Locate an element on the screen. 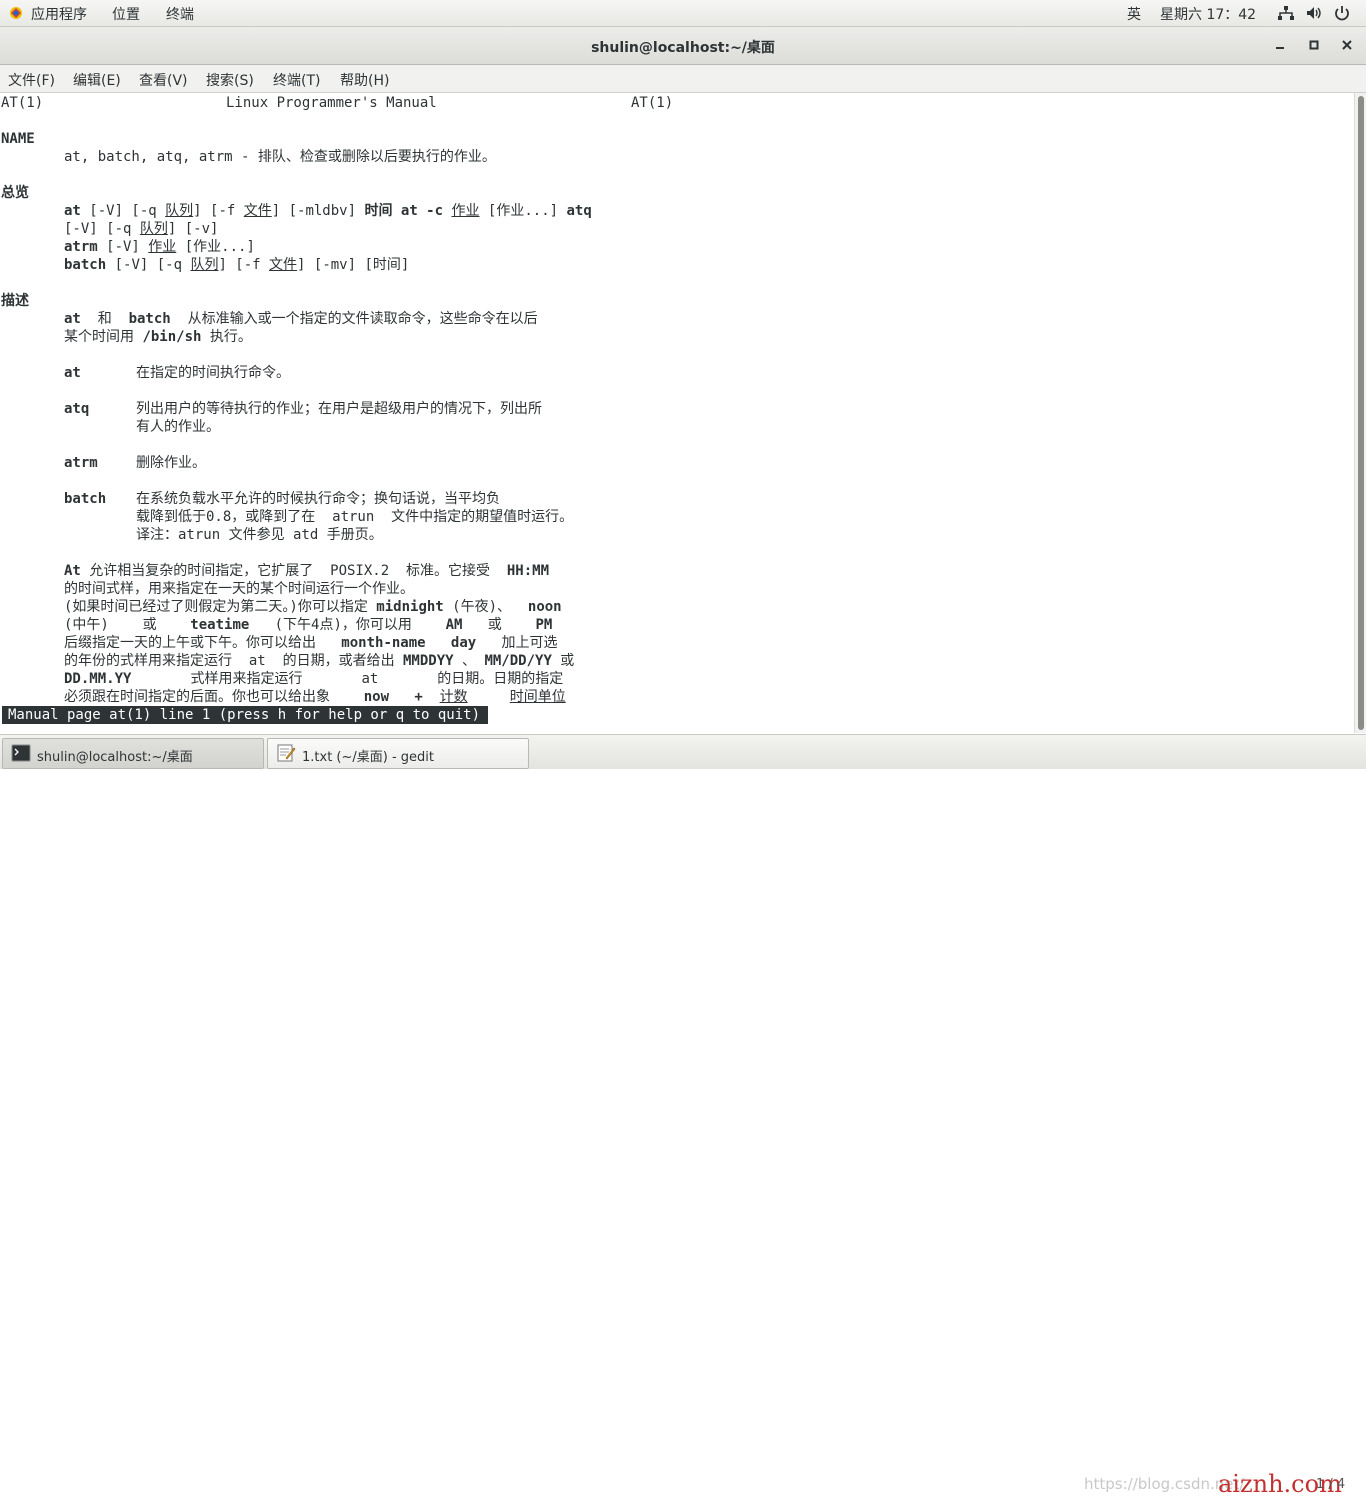  maximize-icon is located at coordinates (1314, 45).